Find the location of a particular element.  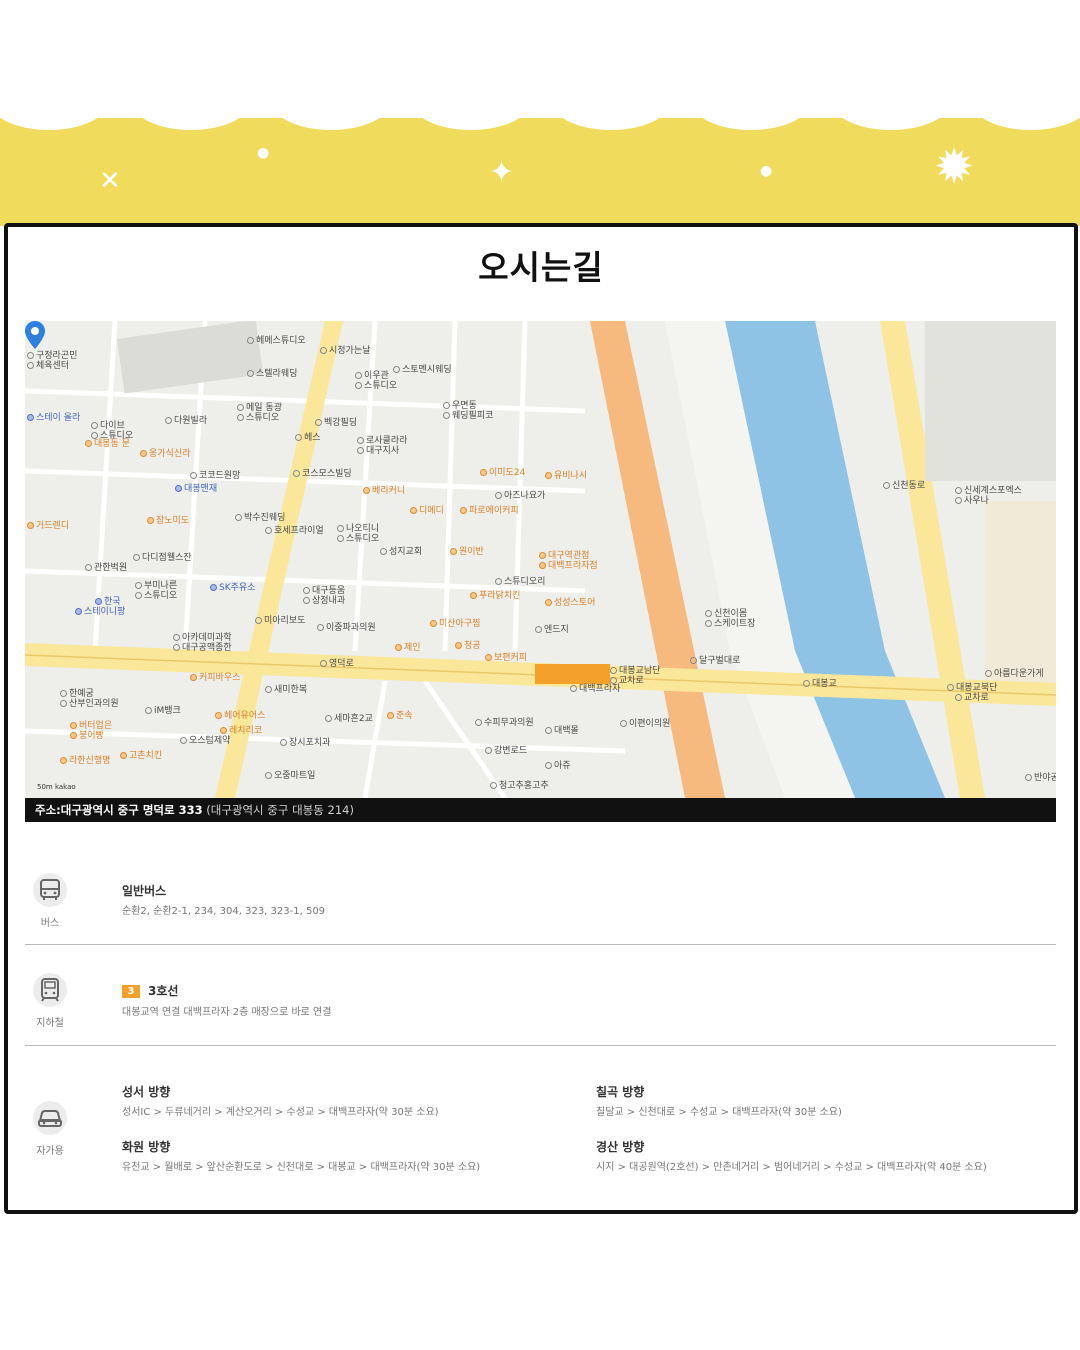

map-place-label: SK주유소 is located at coordinates (232, 588).